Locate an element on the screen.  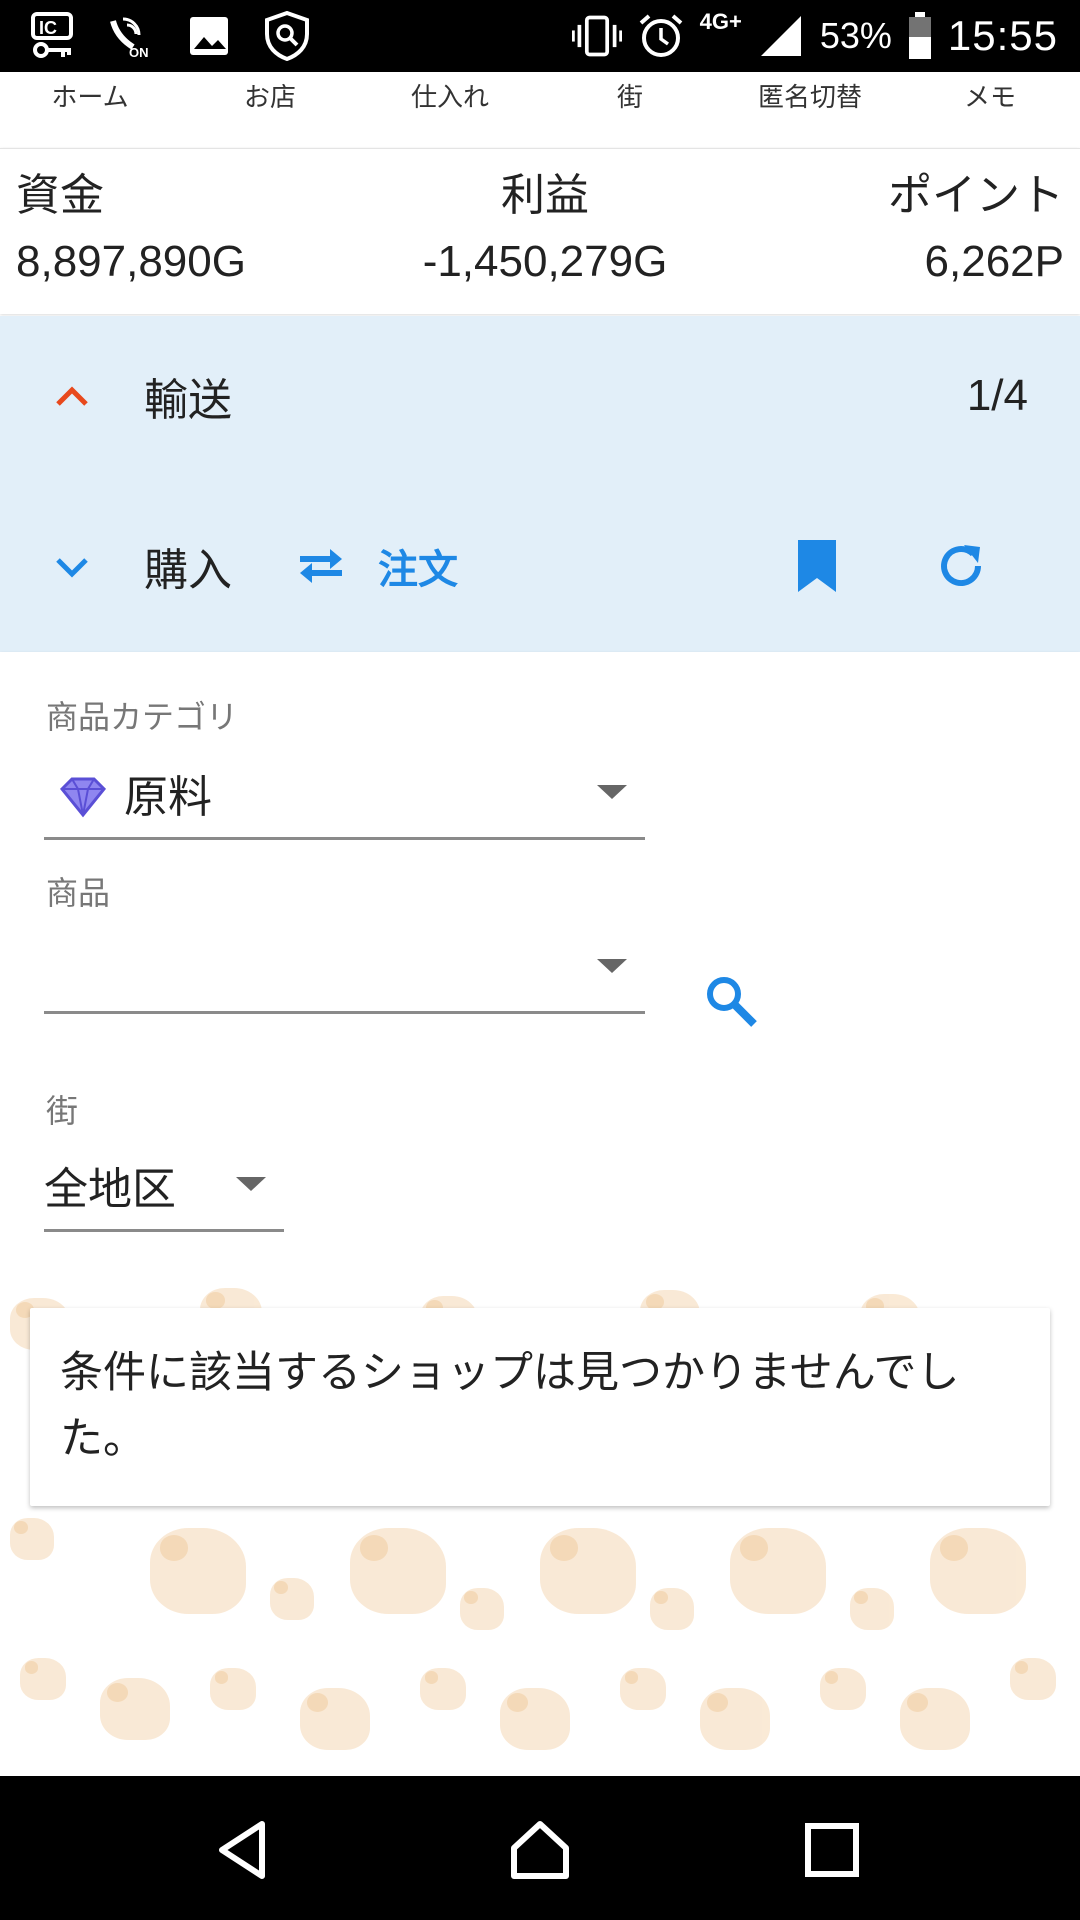
chevron-up-icon is located at coordinates (72, 396).